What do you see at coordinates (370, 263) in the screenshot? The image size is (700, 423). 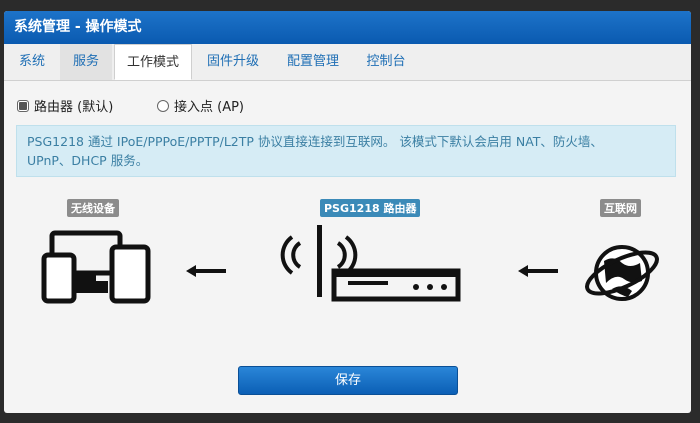 I see `router-icon` at bounding box center [370, 263].